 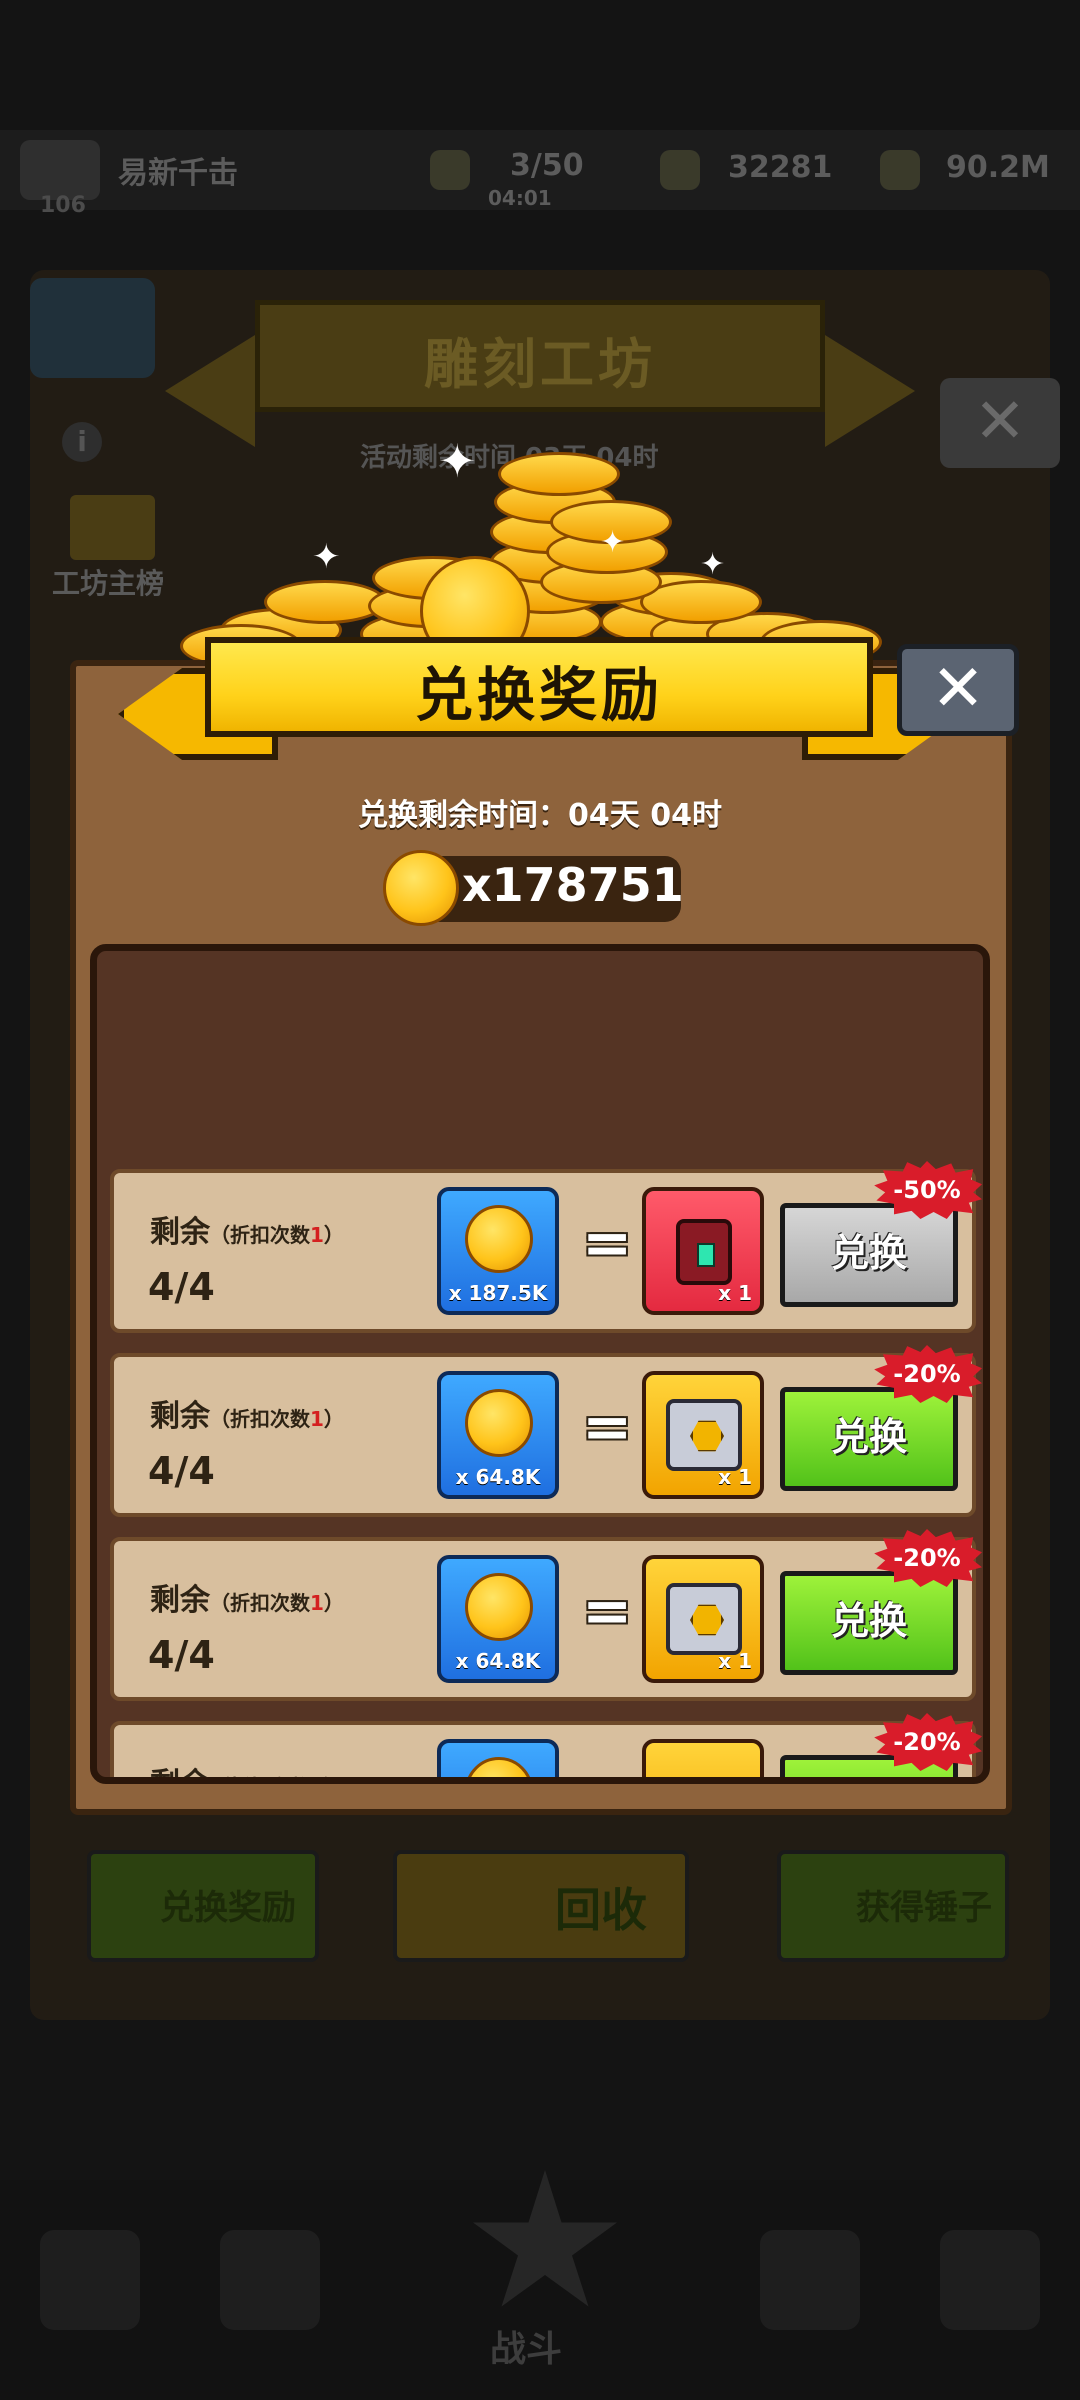 What do you see at coordinates (998, 167) in the screenshot?
I see `gold-value: 90.2M` at bounding box center [998, 167].